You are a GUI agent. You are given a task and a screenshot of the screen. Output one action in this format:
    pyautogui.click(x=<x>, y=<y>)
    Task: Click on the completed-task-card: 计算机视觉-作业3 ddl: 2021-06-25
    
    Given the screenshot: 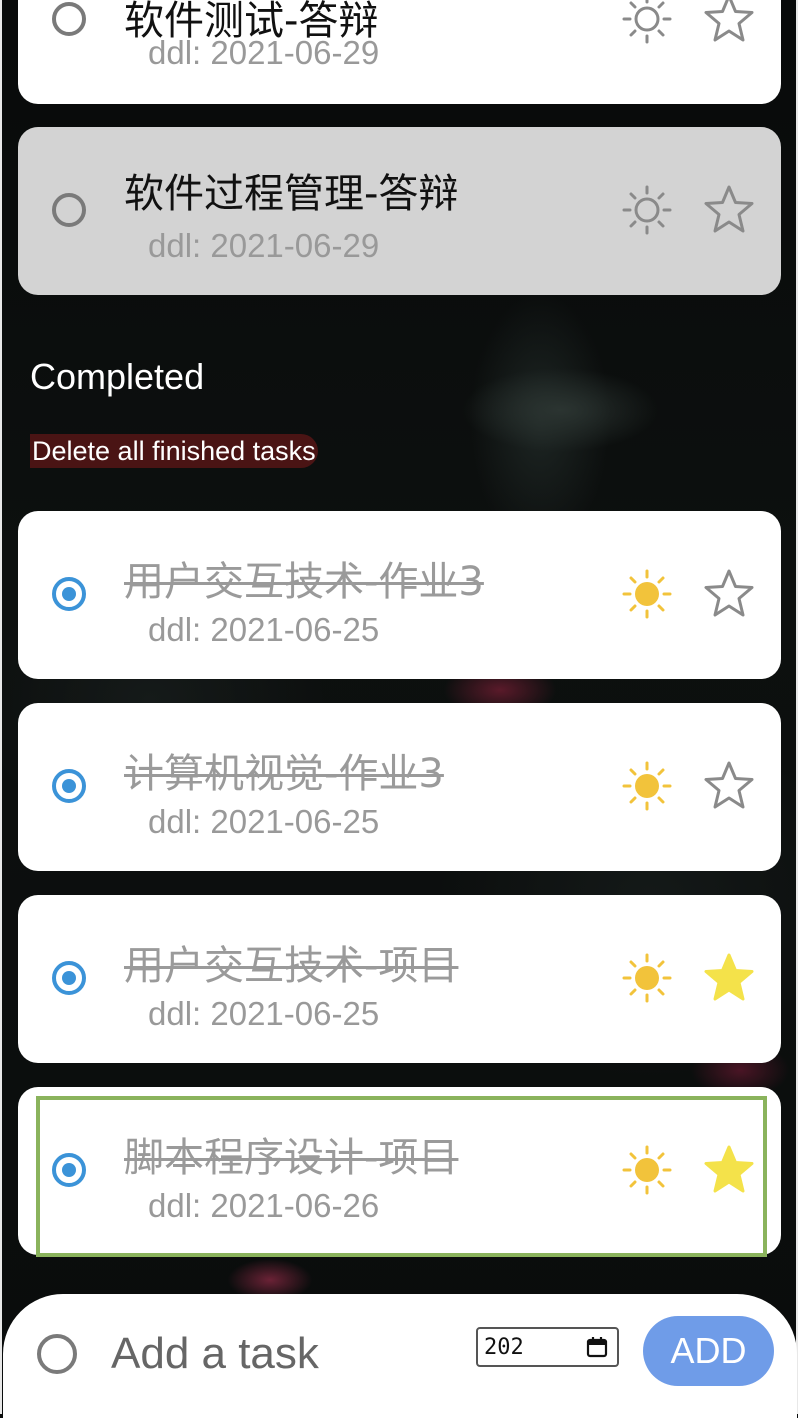 What is the action you would take?
    pyautogui.click(x=399, y=787)
    